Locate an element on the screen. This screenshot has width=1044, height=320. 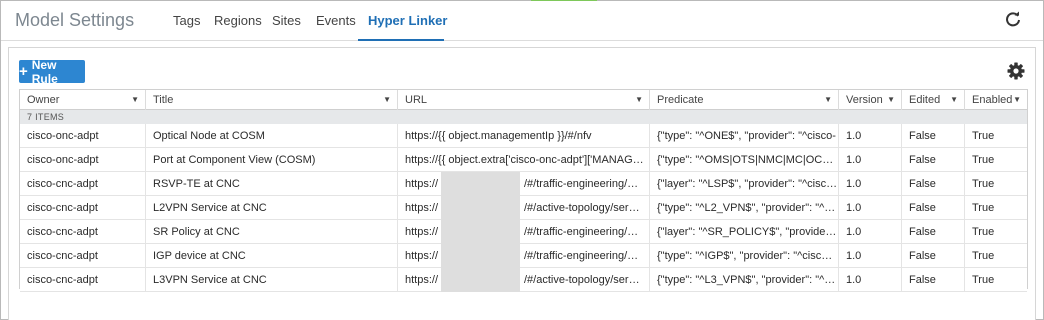
new-rule-label: New Rule is located at coordinates (44, 71).